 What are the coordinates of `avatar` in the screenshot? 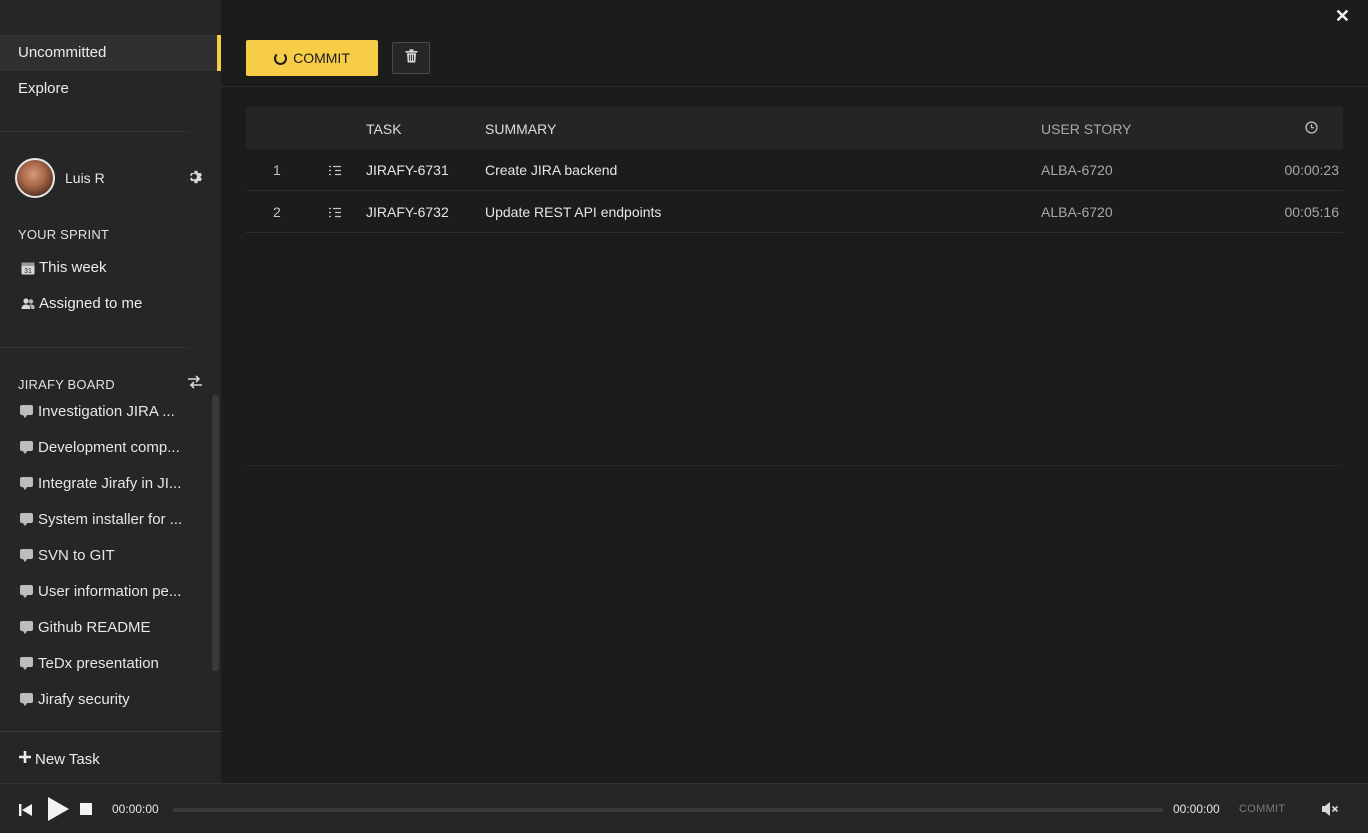 It's located at (35, 178).